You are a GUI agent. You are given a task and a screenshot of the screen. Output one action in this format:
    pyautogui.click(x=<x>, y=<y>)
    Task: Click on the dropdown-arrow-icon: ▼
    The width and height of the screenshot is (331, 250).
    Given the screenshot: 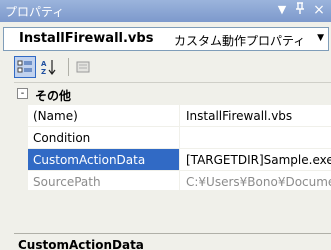 What is the action you would take?
    pyautogui.click(x=282, y=10)
    